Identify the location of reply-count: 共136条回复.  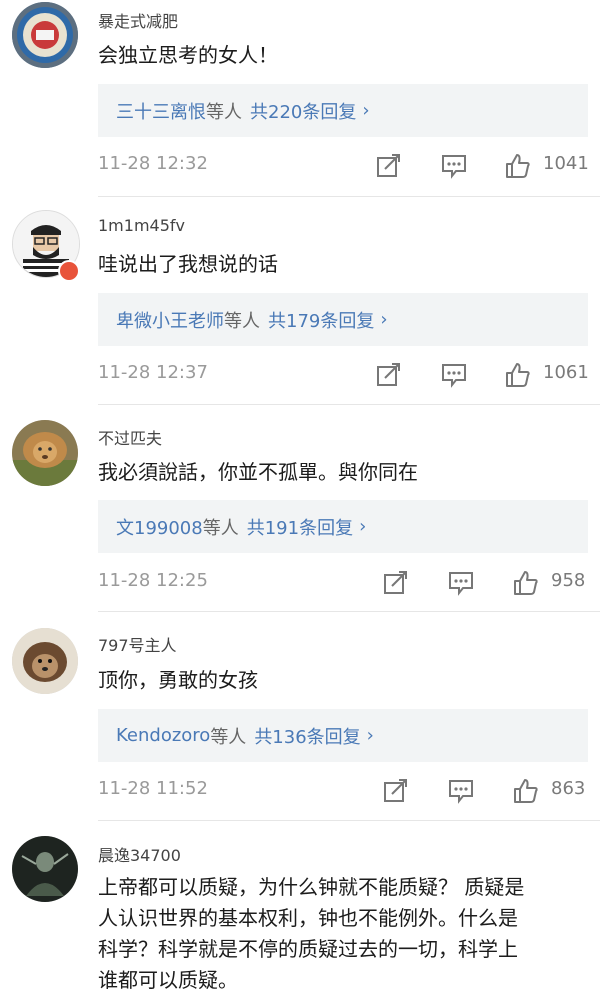
(307, 736).